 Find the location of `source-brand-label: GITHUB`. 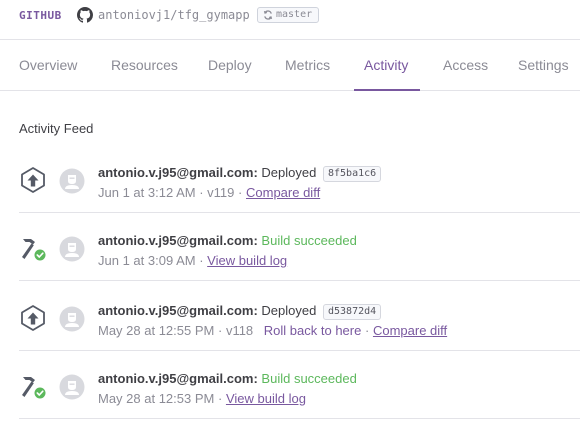

source-brand-label: GITHUB is located at coordinates (40, 15).